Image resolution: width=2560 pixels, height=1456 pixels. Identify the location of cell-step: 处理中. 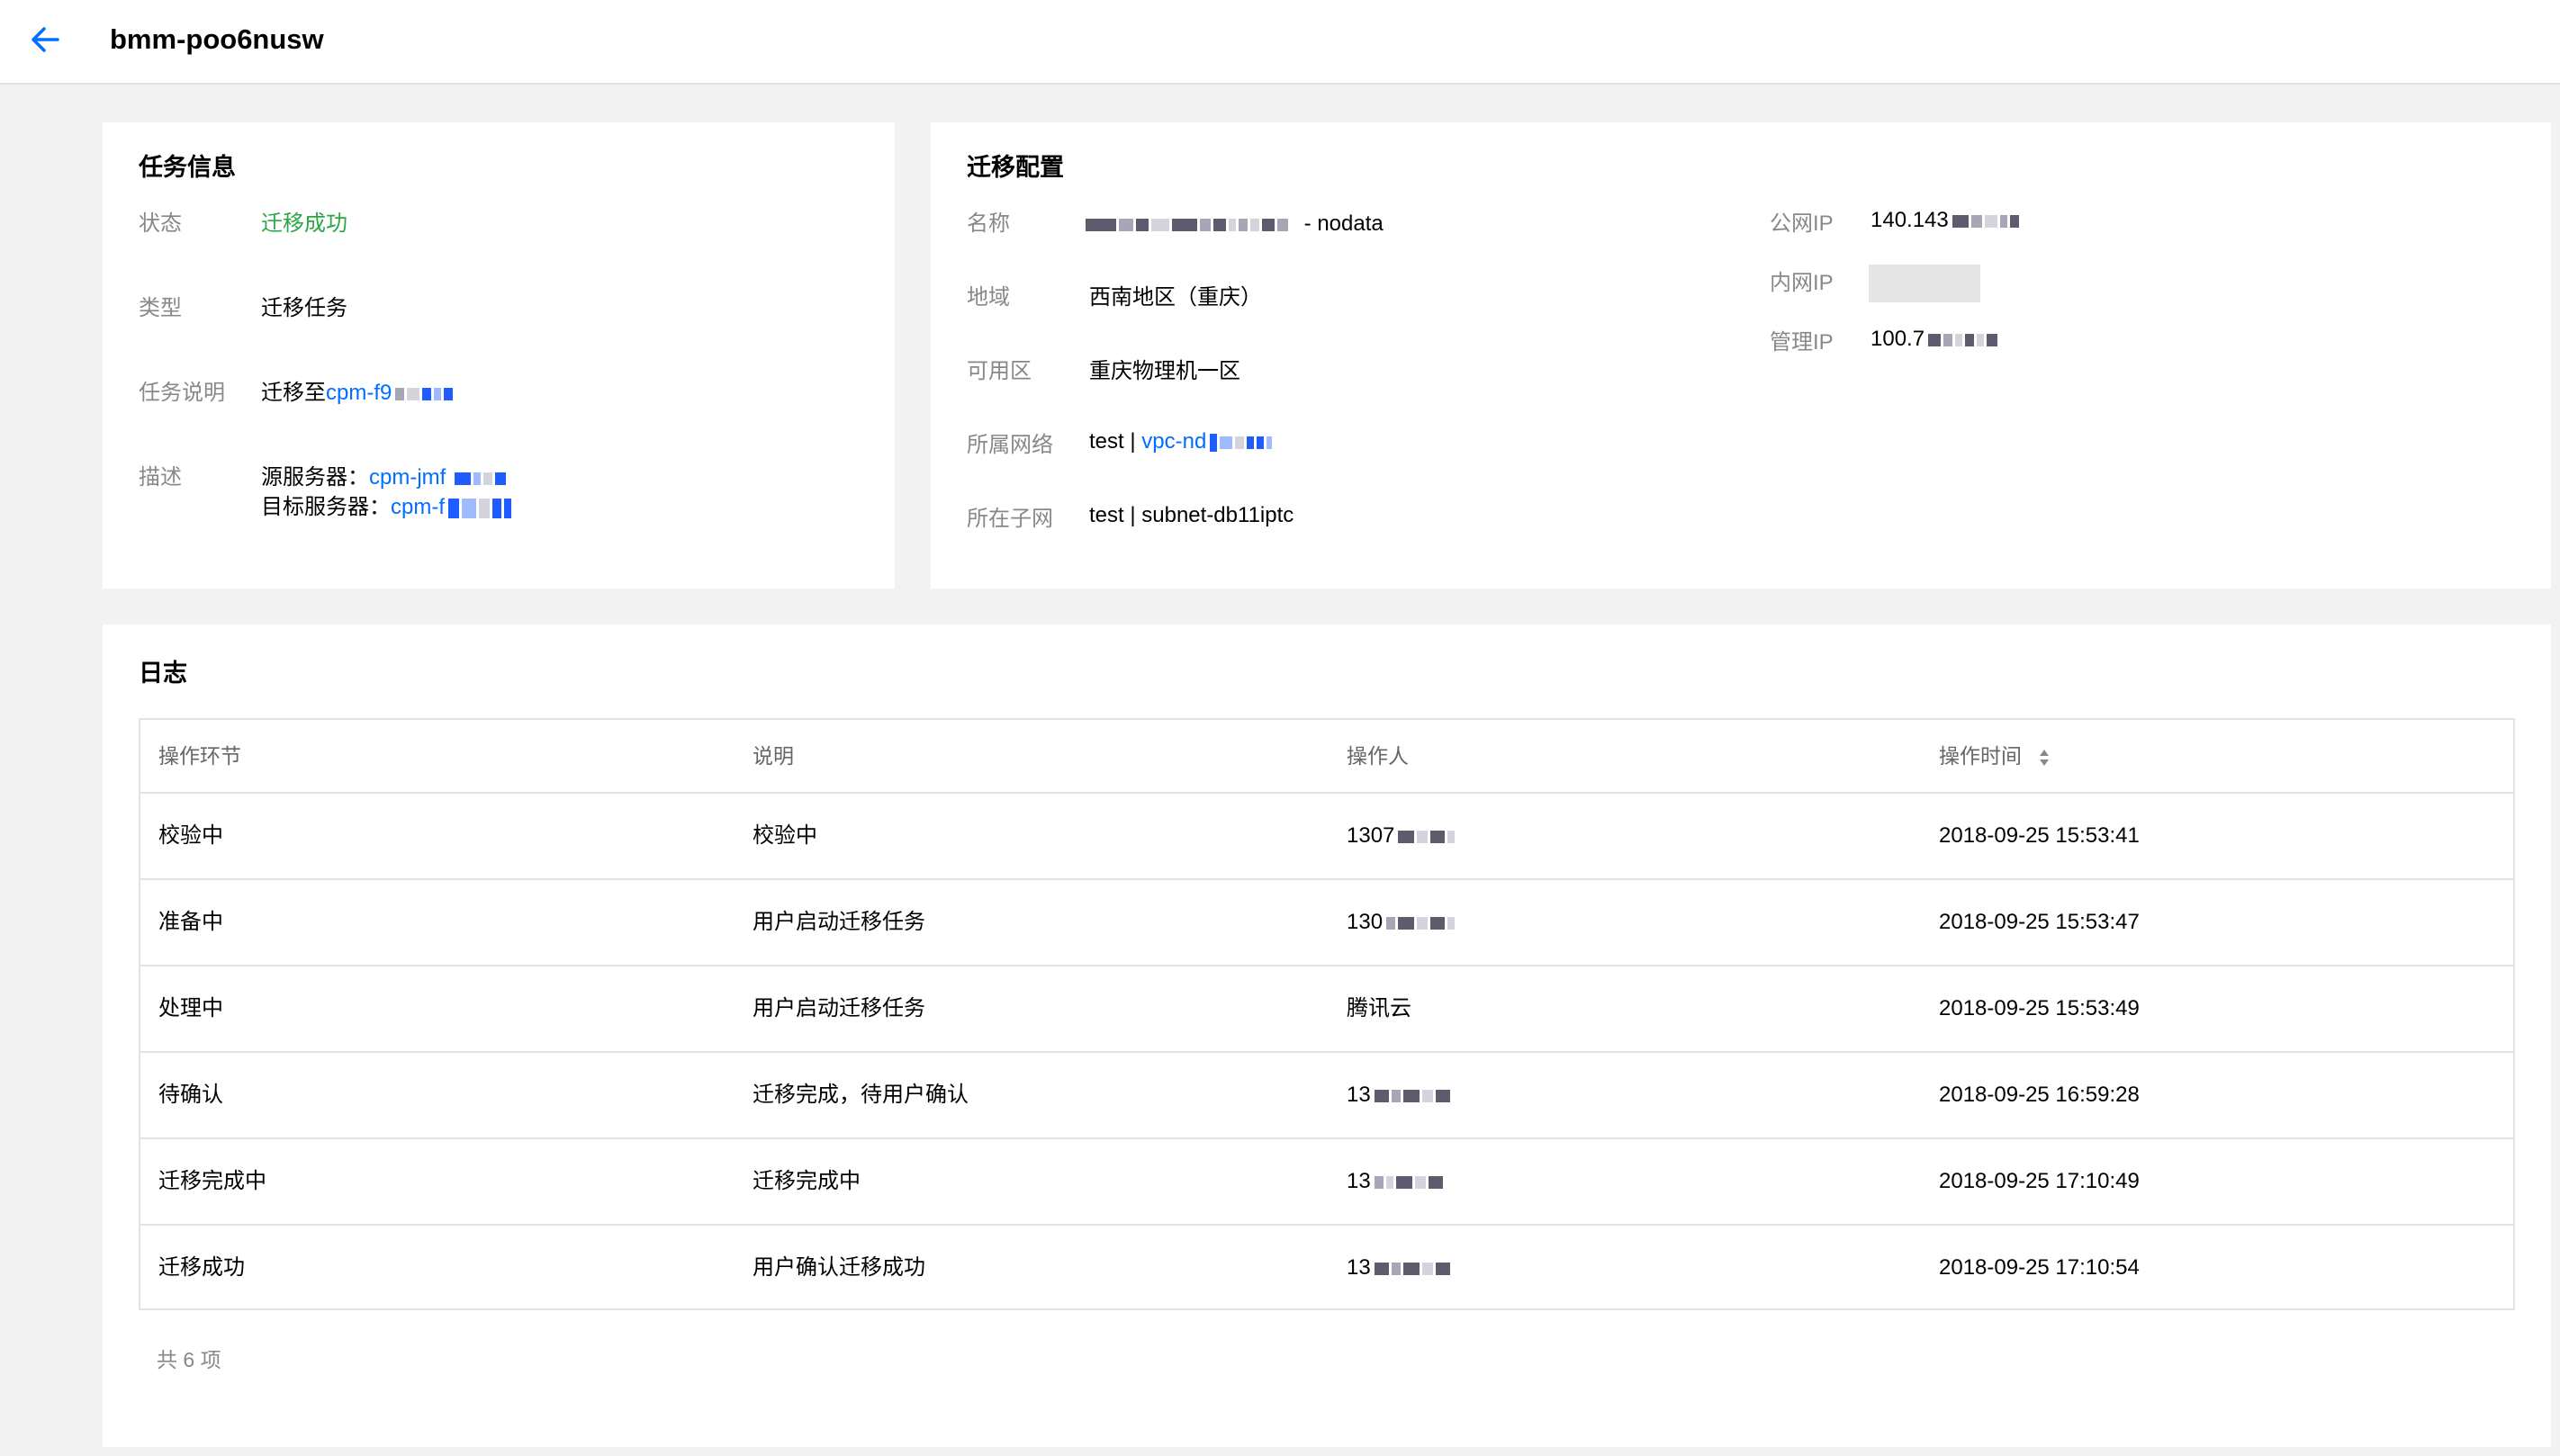
(190, 1008).